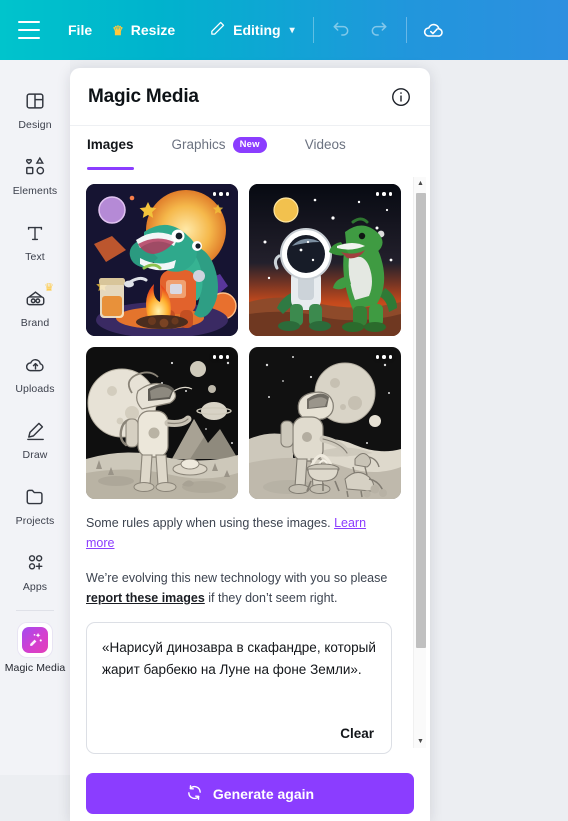 This screenshot has height=821, width=568. Describe the element at coordinates (420, 183) in the screenshot. I see `scroll-up-arrow-icon: ▲` at that location.